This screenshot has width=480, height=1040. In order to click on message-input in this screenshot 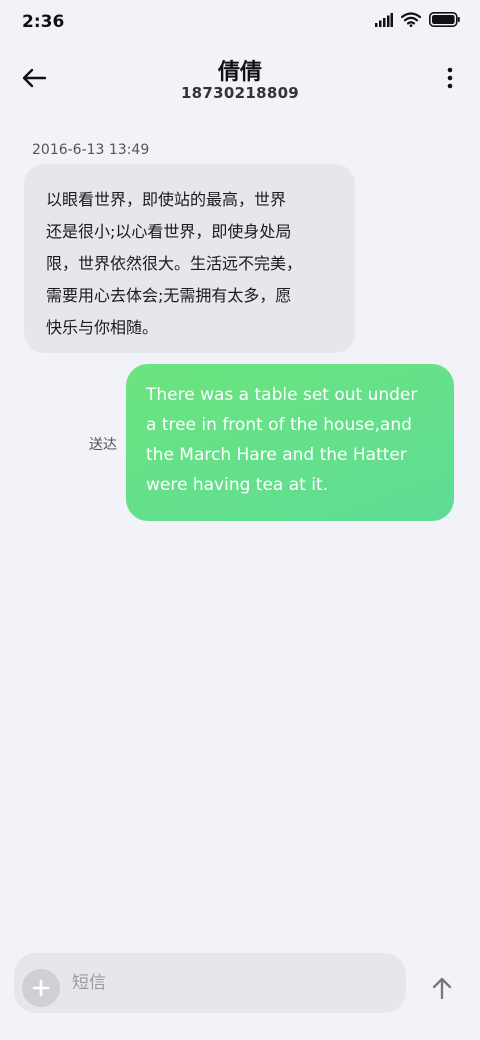, I will do `click(232, 983)`.